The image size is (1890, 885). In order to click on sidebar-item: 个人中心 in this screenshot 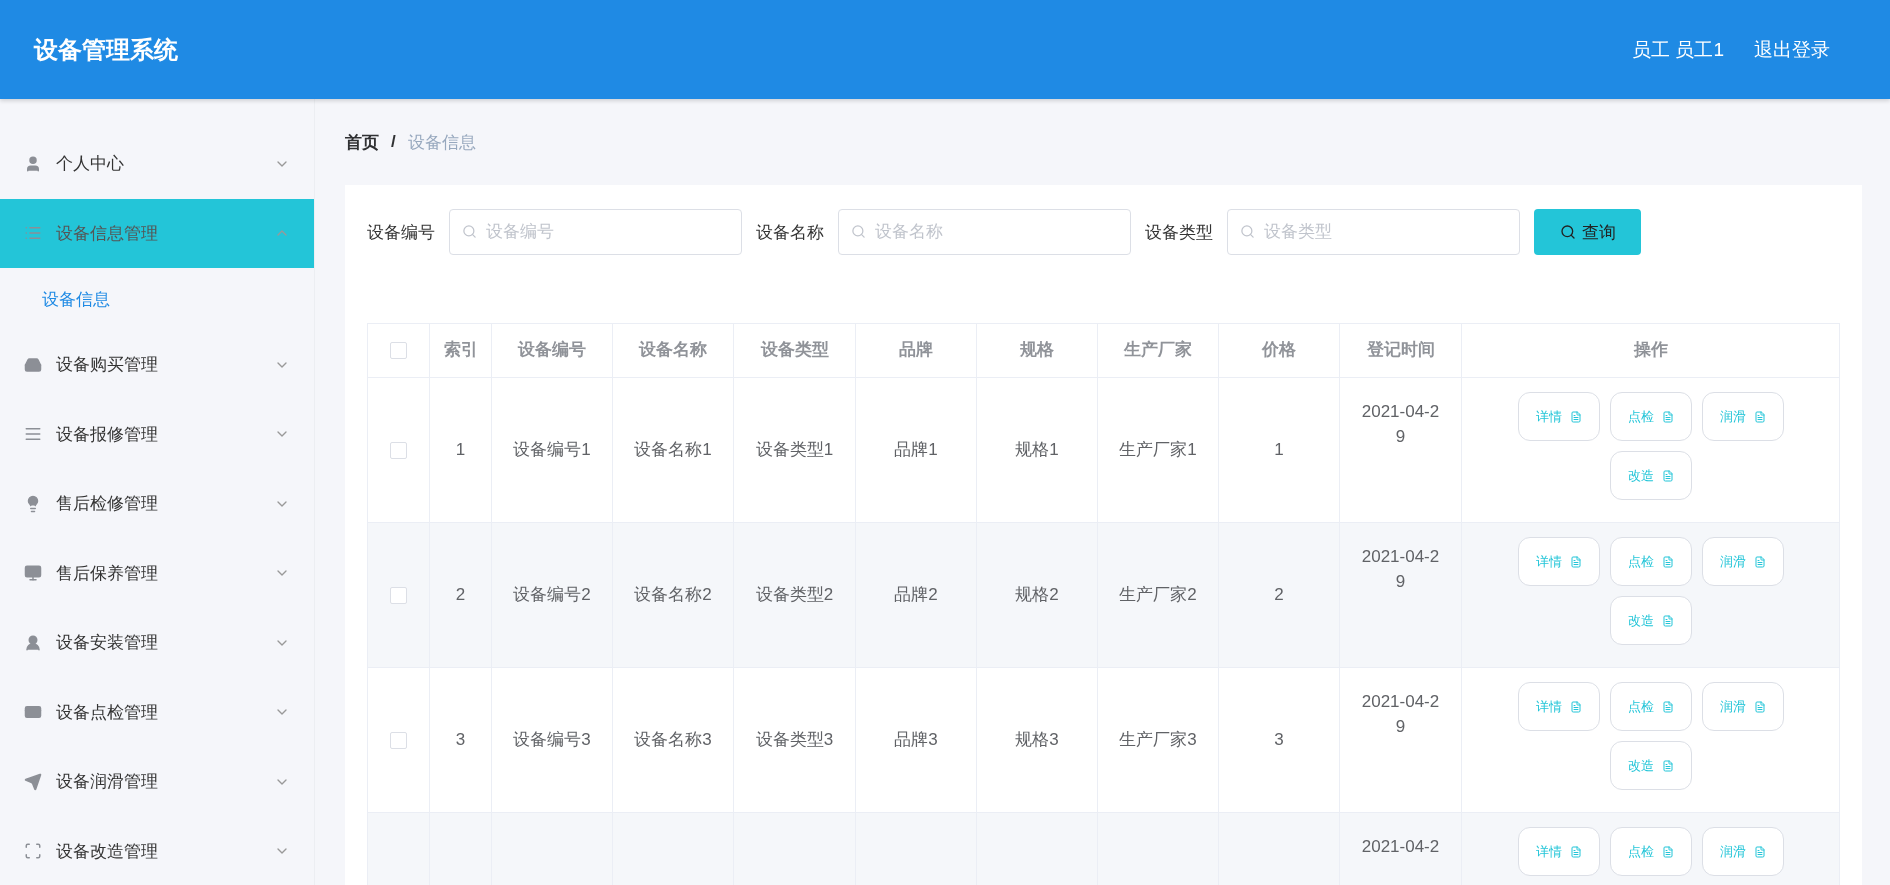, I will do `click(157, 164)`.